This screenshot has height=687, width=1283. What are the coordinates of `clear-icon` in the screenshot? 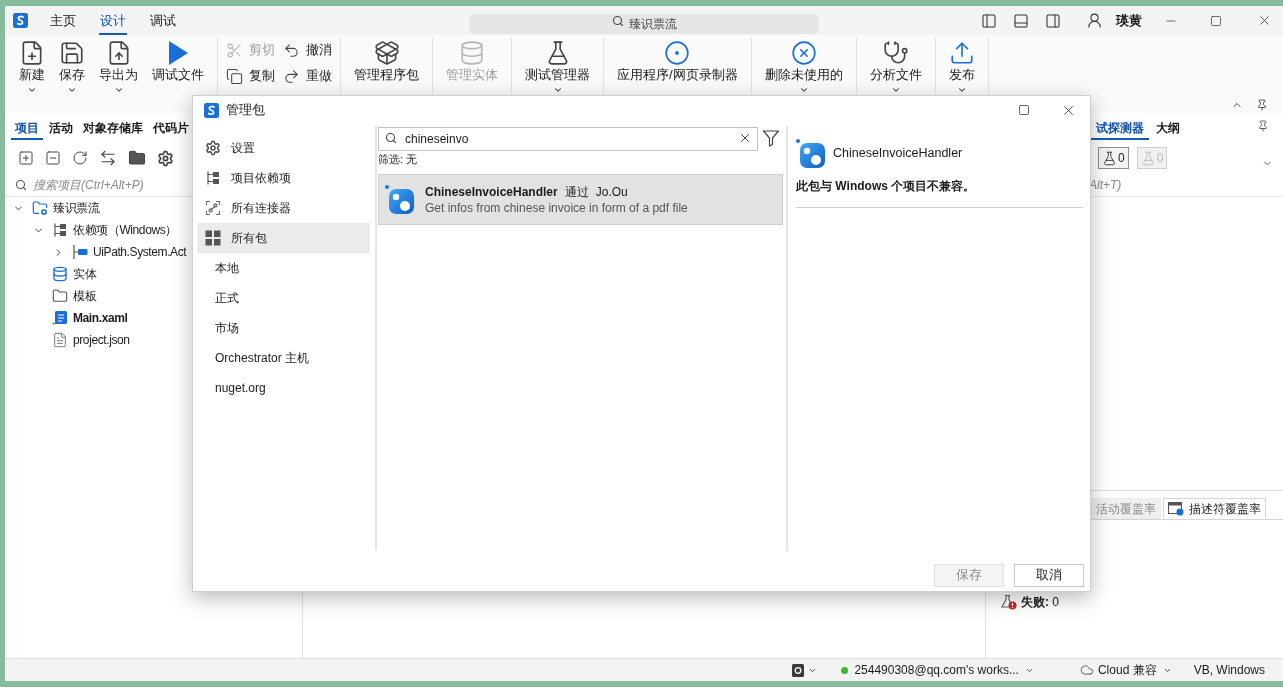 It's located at (745, 138).